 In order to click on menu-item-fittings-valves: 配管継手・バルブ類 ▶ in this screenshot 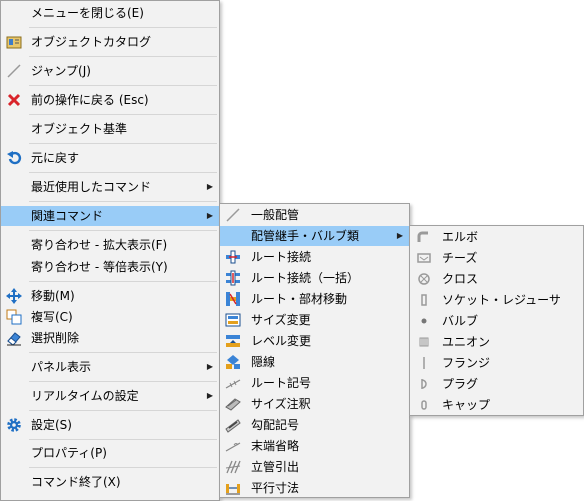, I will do `click(314, 236)`.